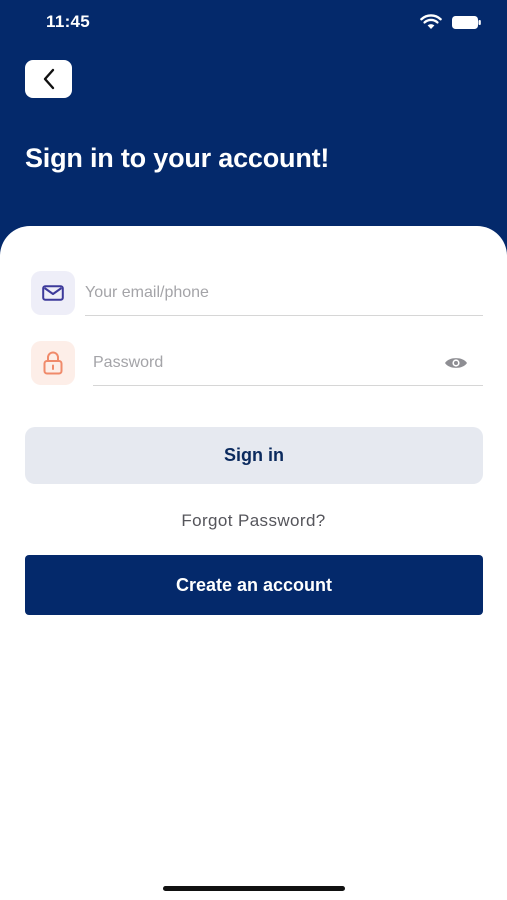 This screenshot has height=900, width=507. I want to click on create-account-button: Create an account, so click(254, 585).